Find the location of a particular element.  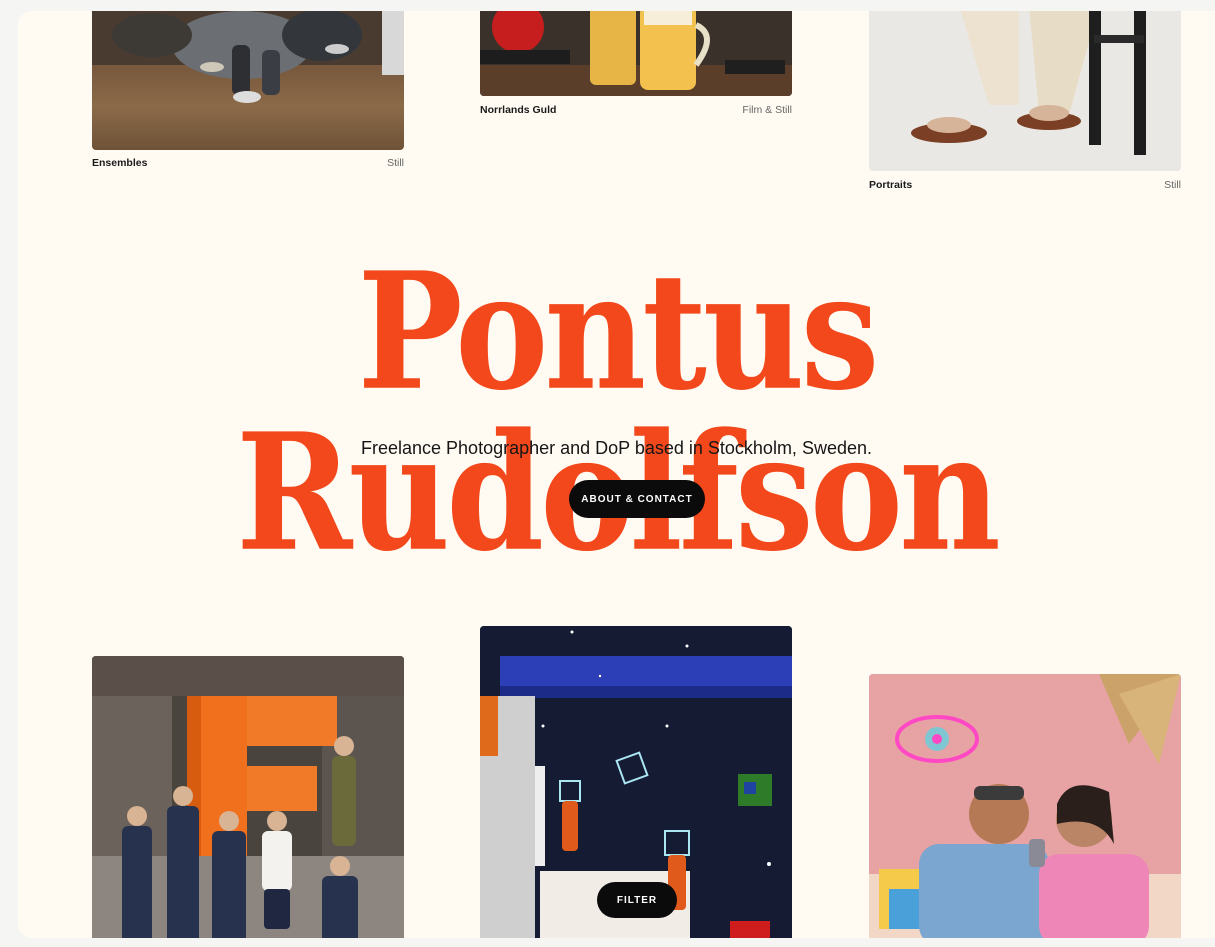

project-thumb-ensembles is located at coordinates (248, 80).